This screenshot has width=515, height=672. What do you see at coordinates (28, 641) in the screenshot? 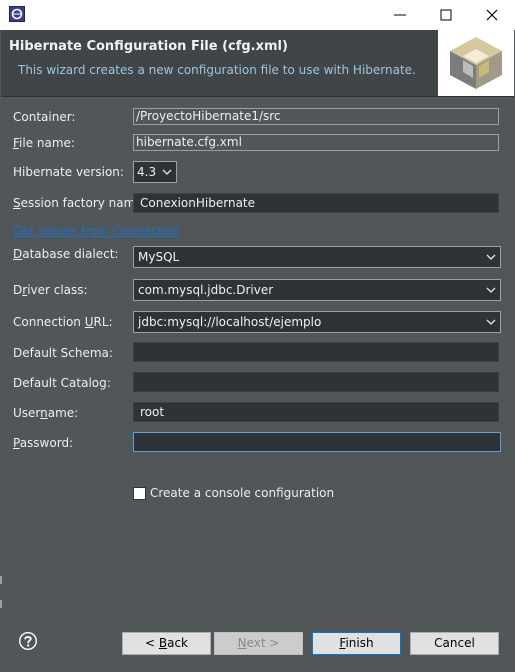
I see `help-icon` at bounding box center [28, 641].